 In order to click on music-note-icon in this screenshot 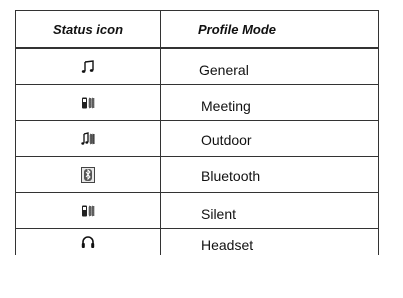, I will do `click(88, 66)`.